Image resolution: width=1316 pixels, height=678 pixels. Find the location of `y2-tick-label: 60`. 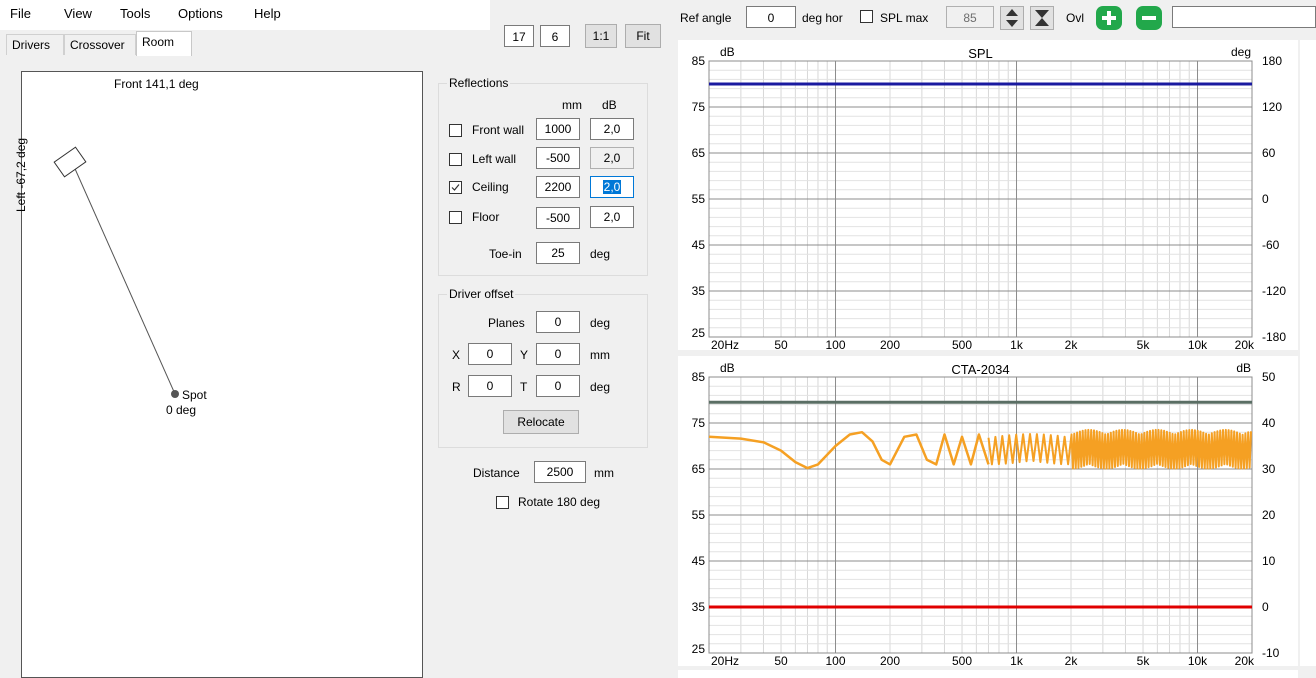

y2-tick-label: 60 is located at coordinates (1269, 153).